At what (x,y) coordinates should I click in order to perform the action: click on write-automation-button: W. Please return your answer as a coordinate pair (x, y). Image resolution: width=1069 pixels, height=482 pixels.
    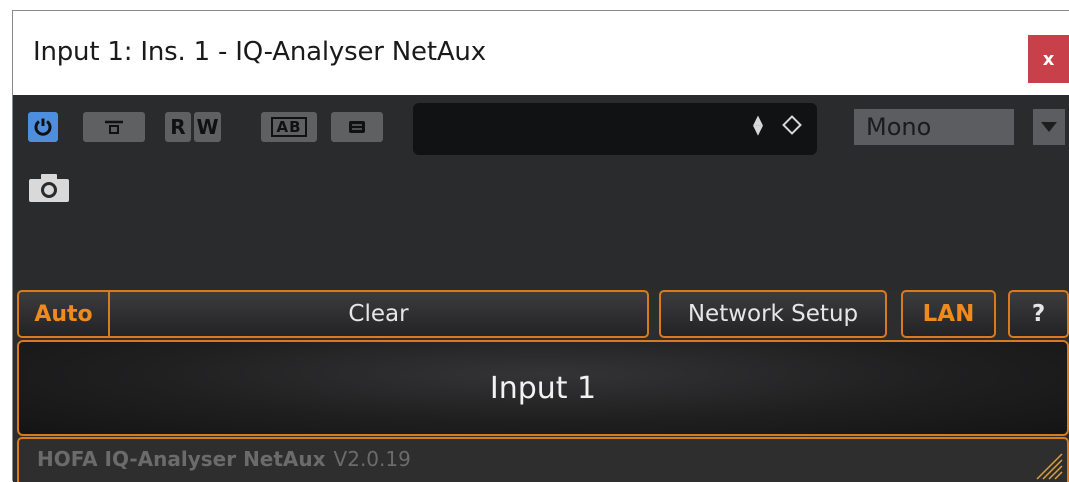
    Looking at the image, I should click on (207, 127).